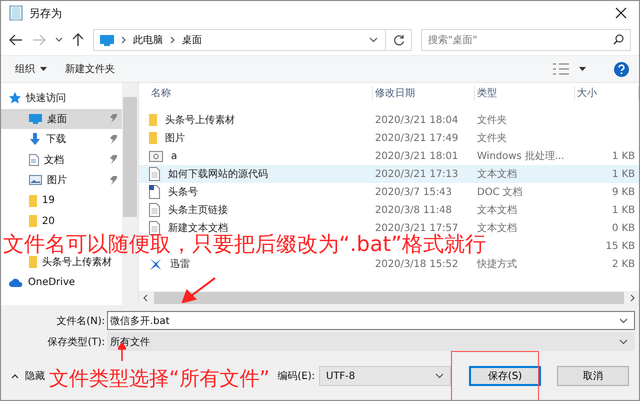 The height and width of the screenshot is (401, 640). Describe the element at coordinates (35, 180) in the screenshot. I see `picture-icon` at that location.